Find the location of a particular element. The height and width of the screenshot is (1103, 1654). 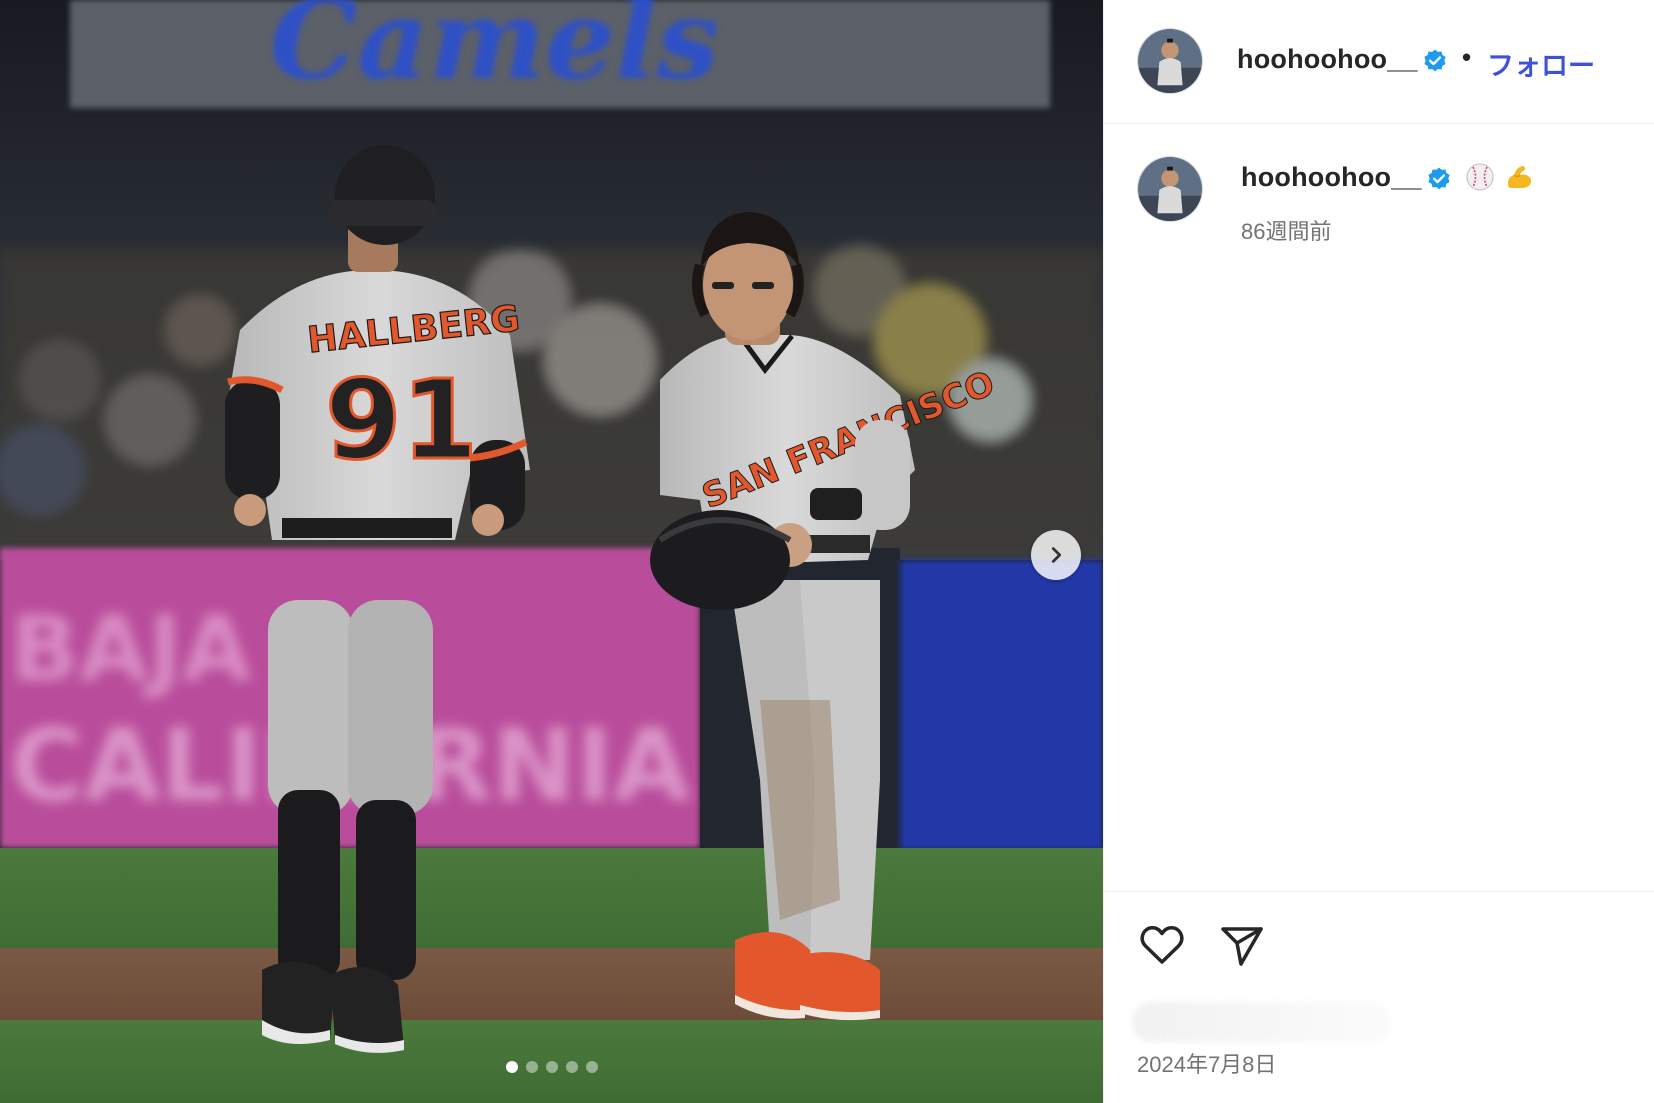

carousel-indicator is located at coordinates (551, 1067).